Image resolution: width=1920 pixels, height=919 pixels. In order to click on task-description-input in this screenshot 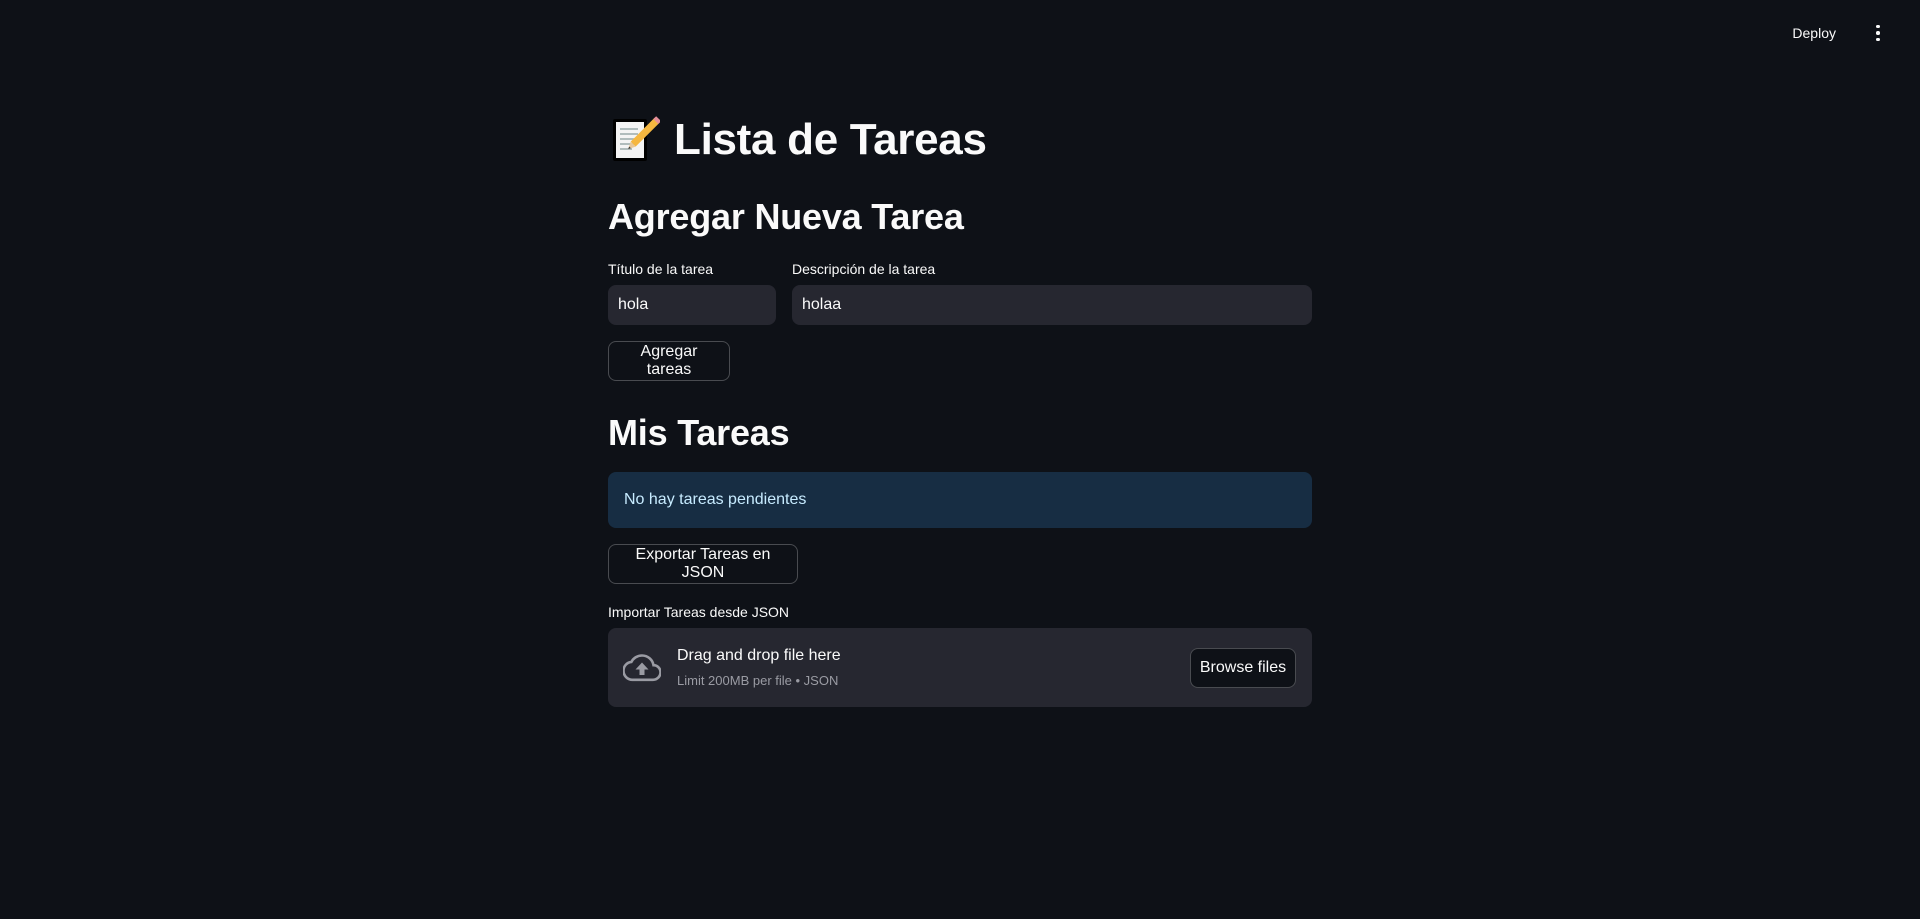, I will do `click(1052, 305)`.